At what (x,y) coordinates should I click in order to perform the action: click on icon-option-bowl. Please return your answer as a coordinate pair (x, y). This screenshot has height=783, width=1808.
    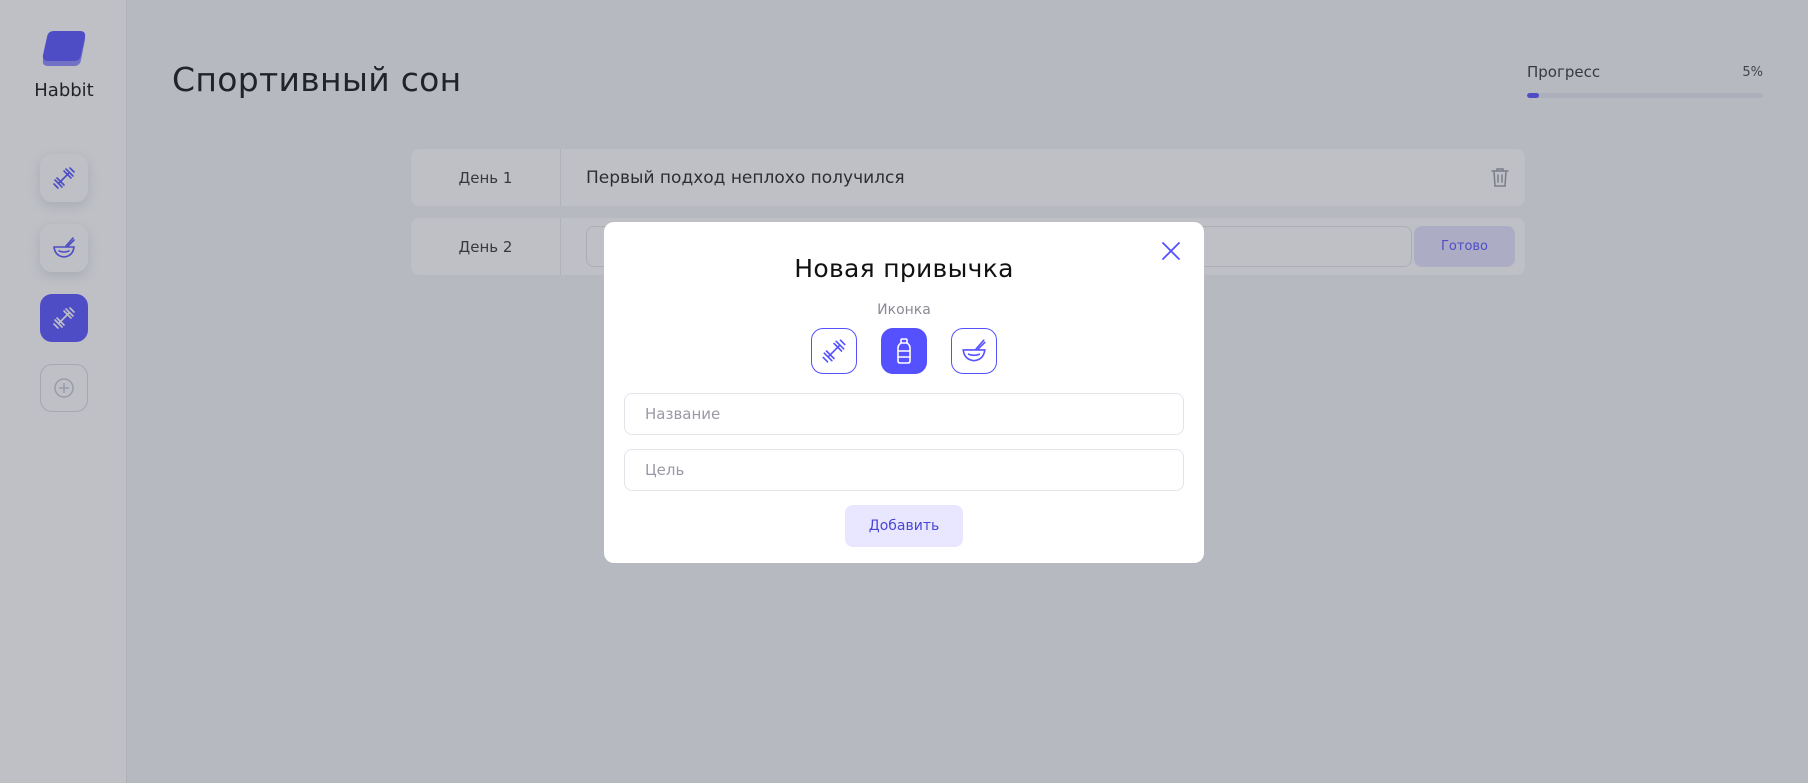
    Looking at the image, I should click on (974, 351).